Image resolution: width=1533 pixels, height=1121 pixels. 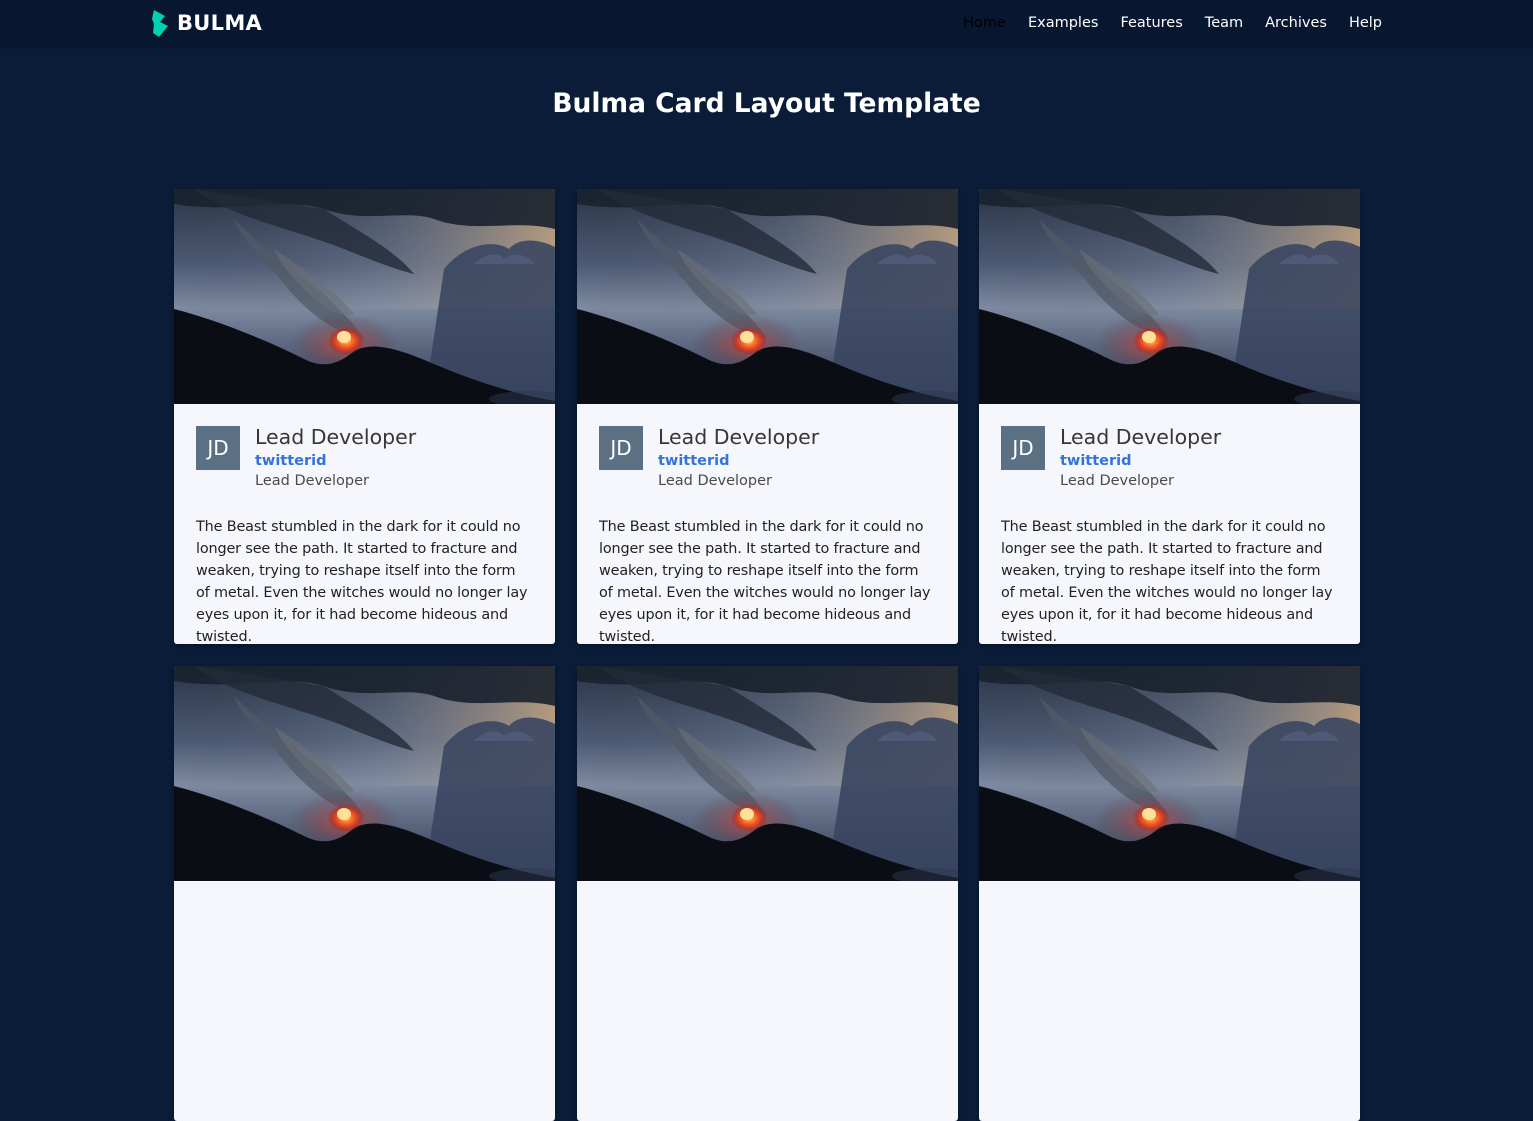 What do you see at coordinates (1296, 23) in the screenshot?
I see `nav-item-archives: Archives` at bounding box center [1296, 23].